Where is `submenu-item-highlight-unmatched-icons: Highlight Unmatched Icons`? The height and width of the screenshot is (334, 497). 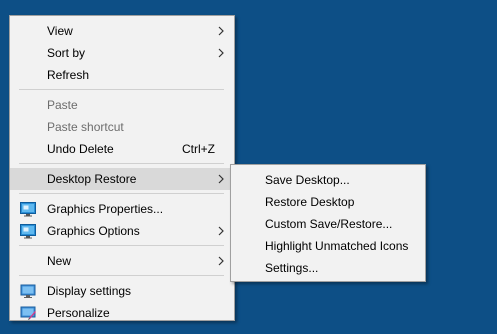 submenu-item-highlight-unmatched-icons: Highlight Unmatched Icons is located at coordinates (328, 246).